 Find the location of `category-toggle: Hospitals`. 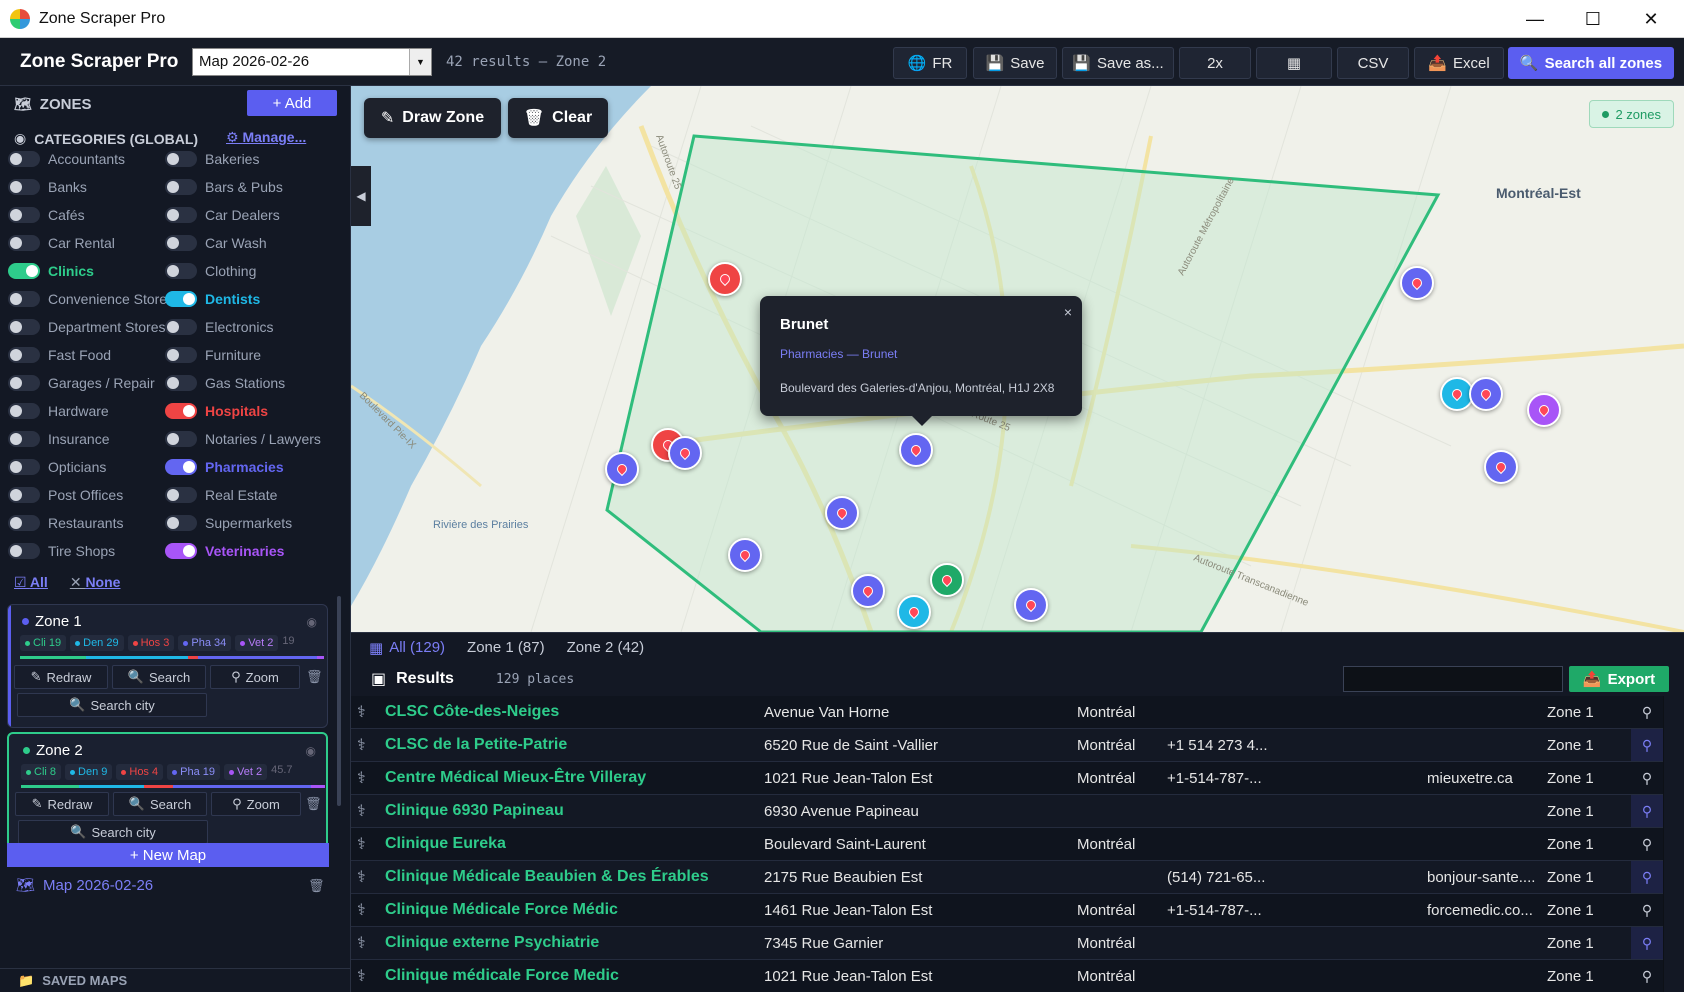

category-toggle: Hospitals is located at coordinates (216, 411).